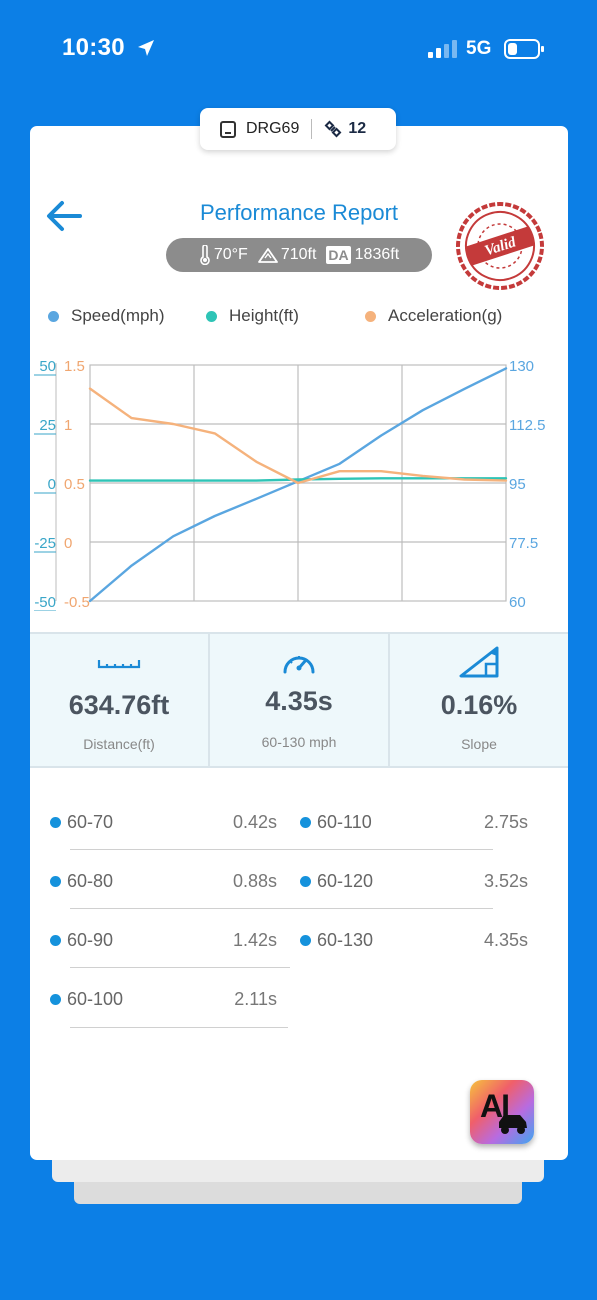 Image resolution: width=597 pixels, height=1300 pixels. I want to click on height-axis-tick: -50, so click(45, 602).